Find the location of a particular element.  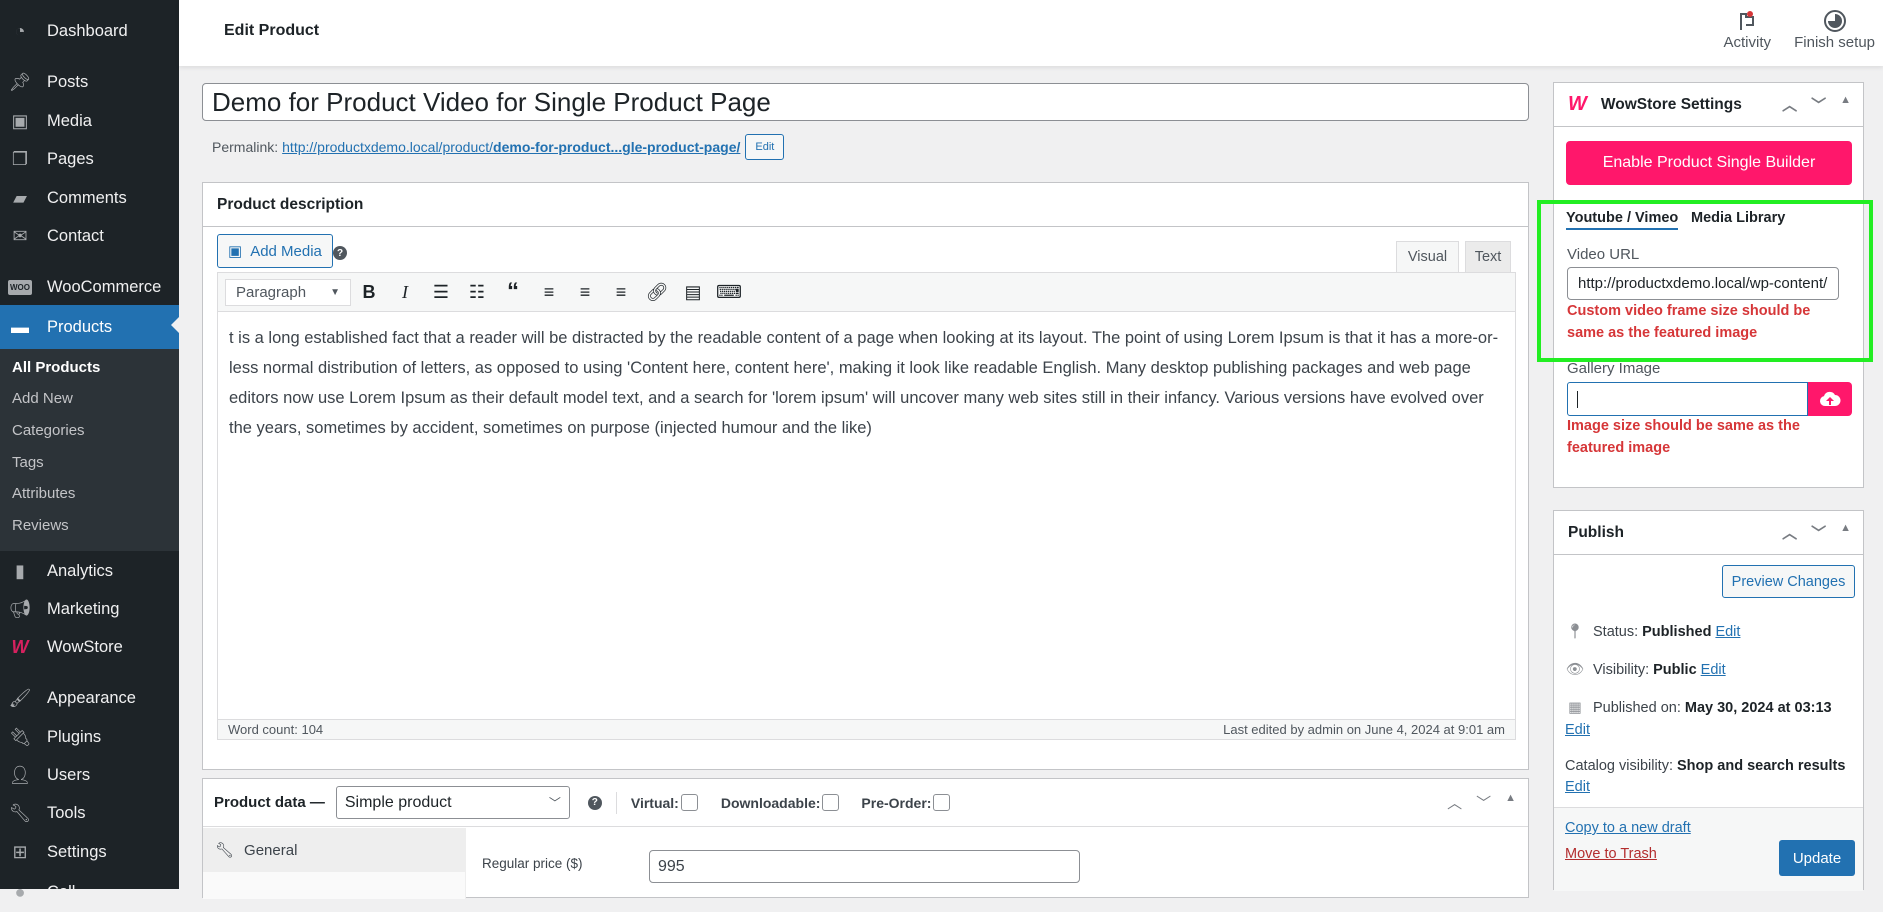

sidebar-item-pages: ❐ Pages is located at coordinates (89, 159).